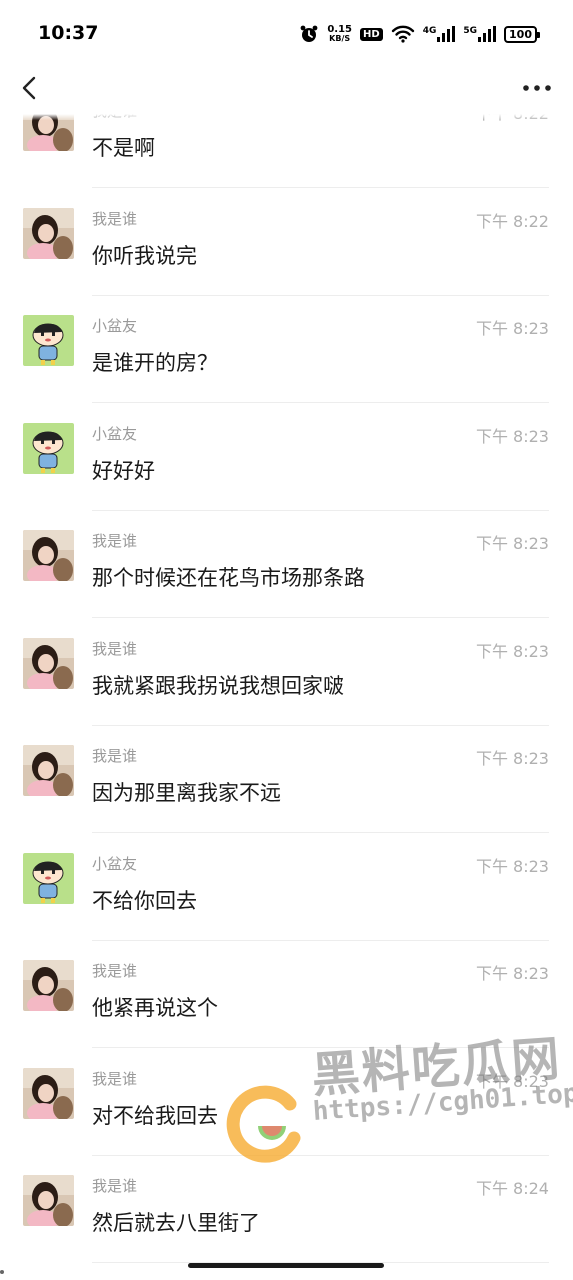 The height and width of the screenshot is (1280, 573). I want to click on message-item: 我是谁 下午 8:23 因为那里离我家不远, so click(286, 779).